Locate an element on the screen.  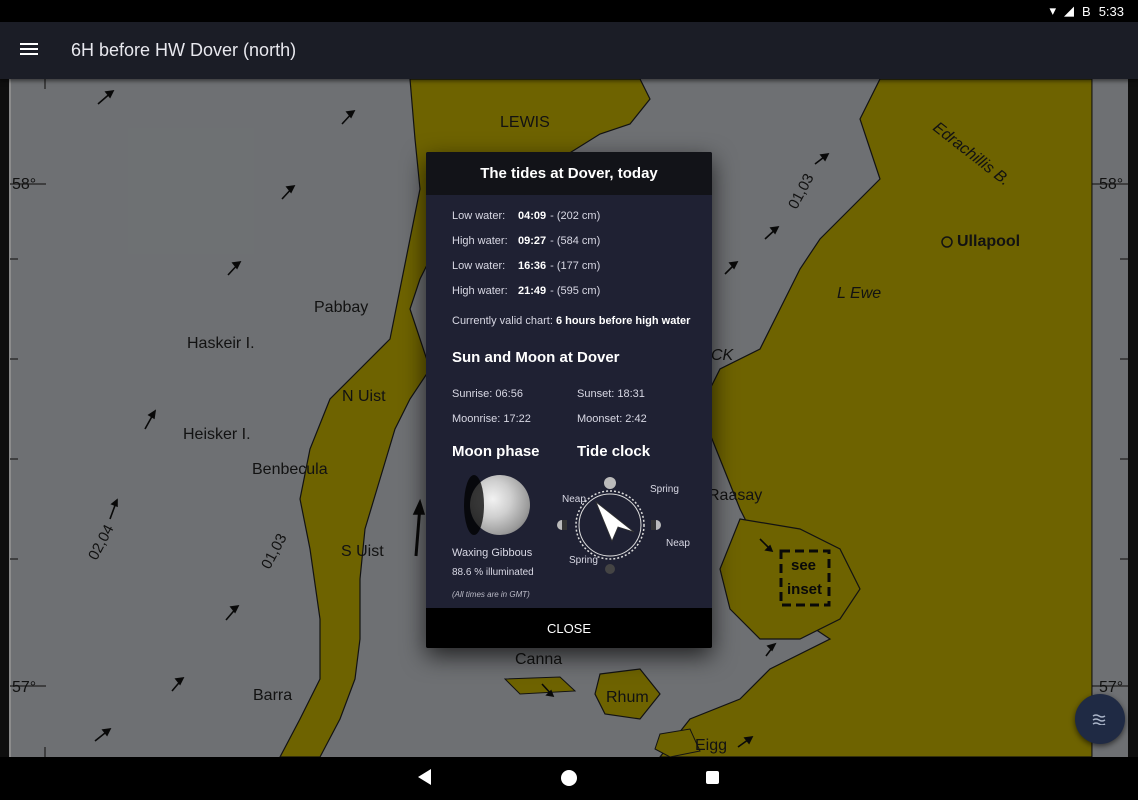
chart-value: 6 hours before high water is located at coordinates (623, 321).